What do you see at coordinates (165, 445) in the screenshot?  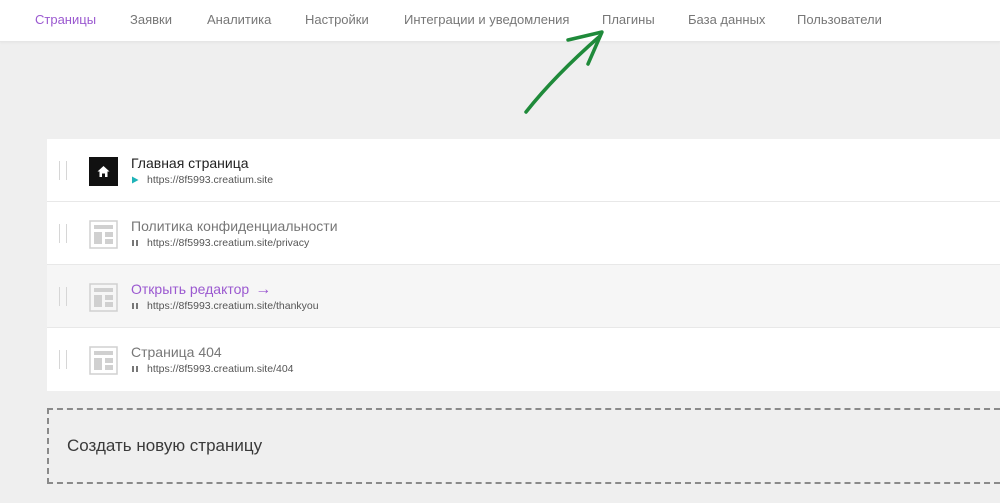 I see `create-page-label: Создать новую страницу` at bounding box center [165, 445].